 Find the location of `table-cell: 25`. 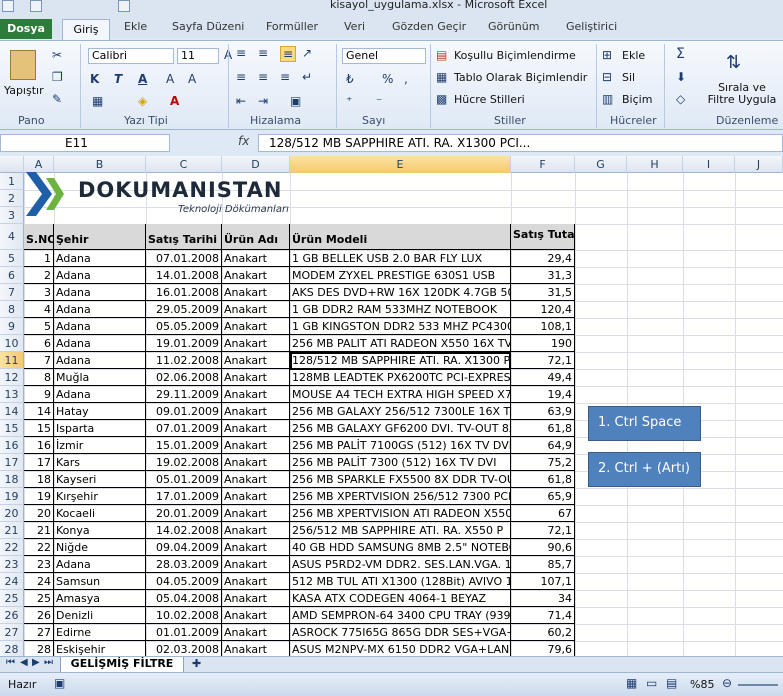

table-cell: 25 is located at coordinates (39, 598).